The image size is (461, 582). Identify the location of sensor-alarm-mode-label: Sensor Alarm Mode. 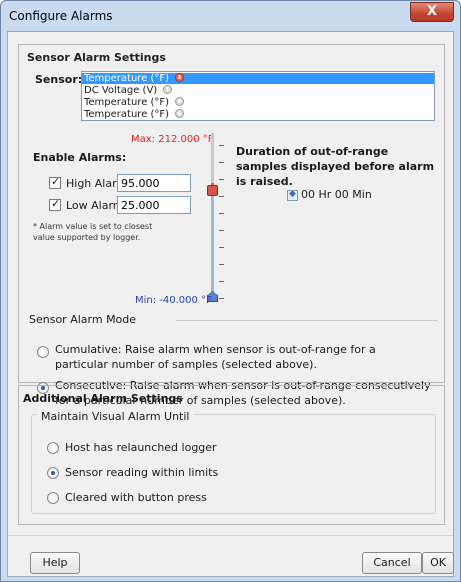
(83, 319).